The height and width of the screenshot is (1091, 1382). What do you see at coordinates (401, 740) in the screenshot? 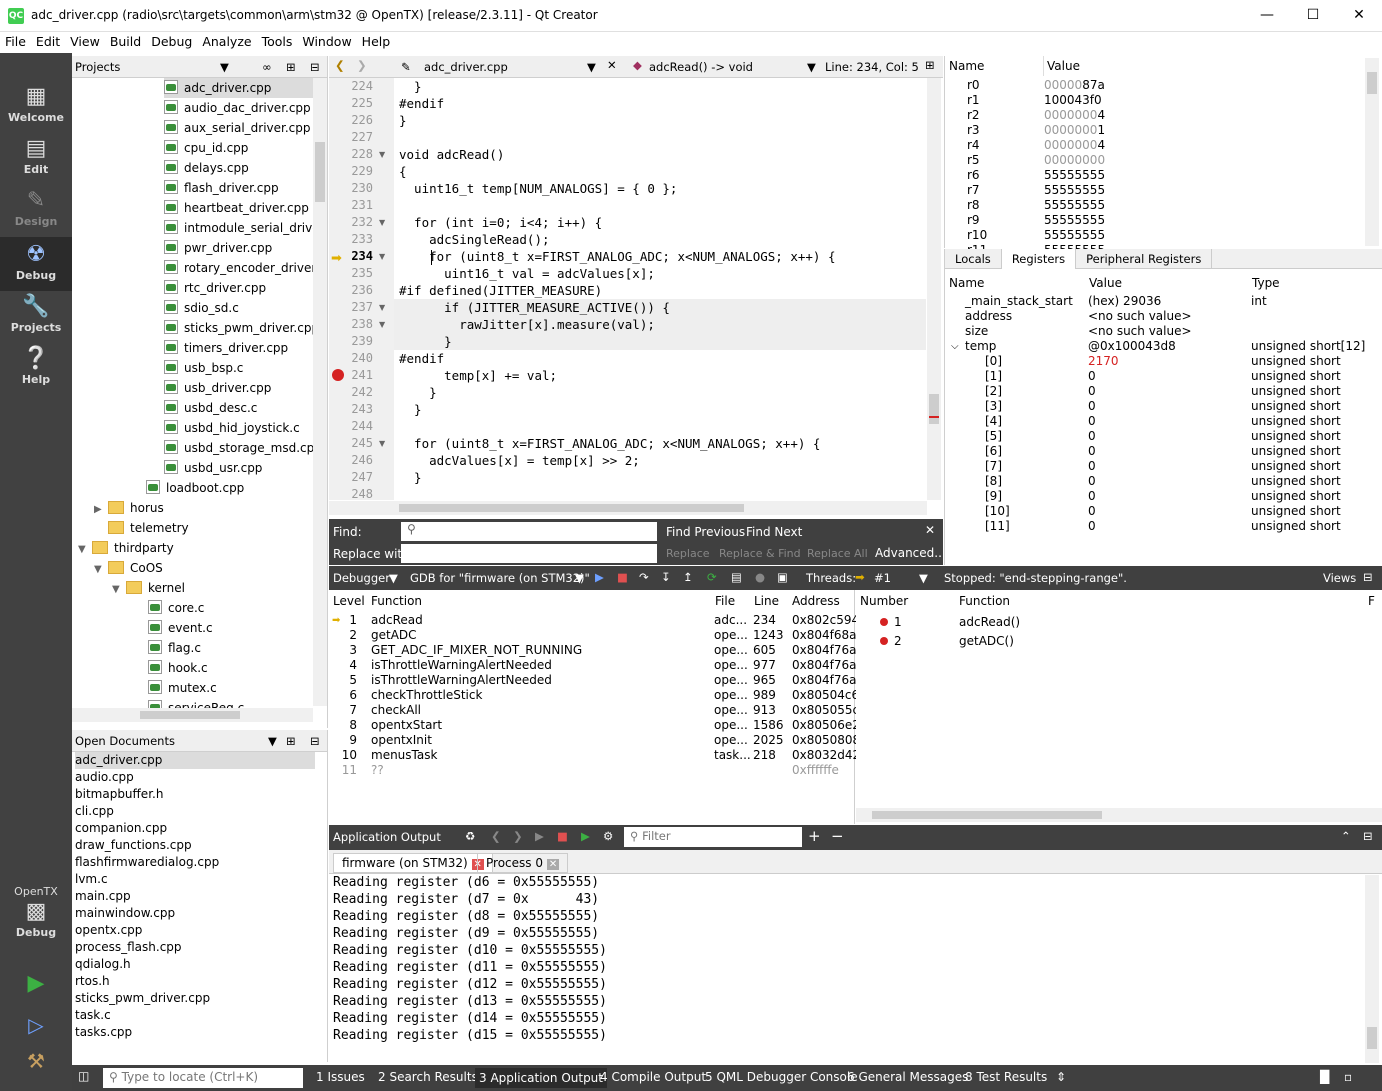
I see `frame-function: opentxInit` at bounding box center [401, 740].